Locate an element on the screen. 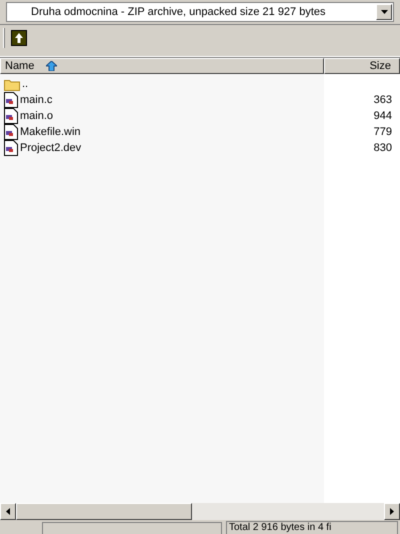  file-row: main.o is located at coordinates (162, 116).